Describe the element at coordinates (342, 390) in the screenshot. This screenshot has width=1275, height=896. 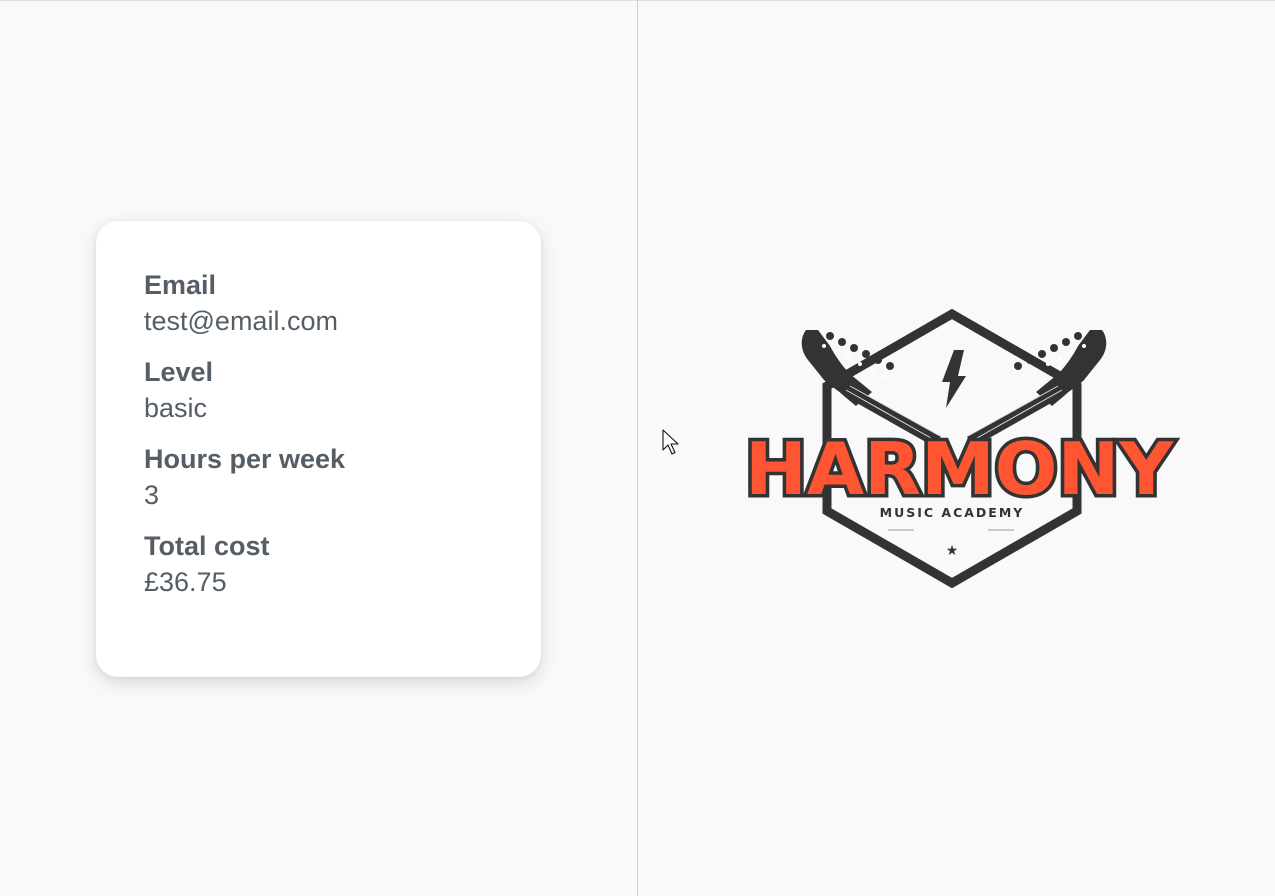
I see `level-field: Level basic` at that location.